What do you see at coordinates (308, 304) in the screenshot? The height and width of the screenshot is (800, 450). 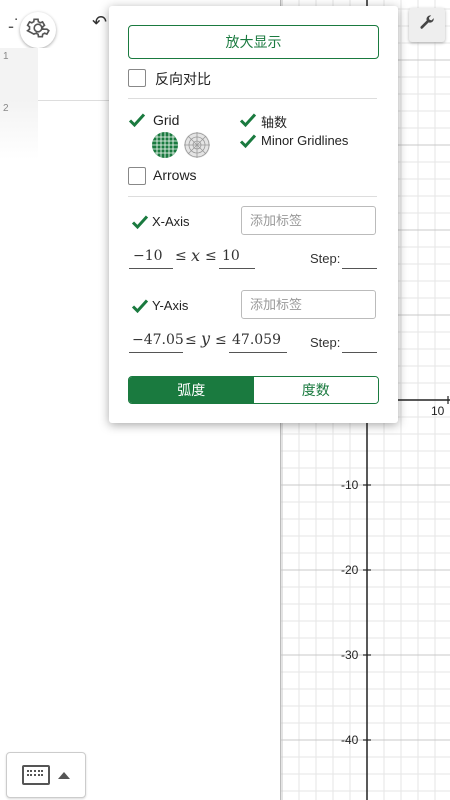 I see `y-axis-label-input` at bounding box center [308, 304].